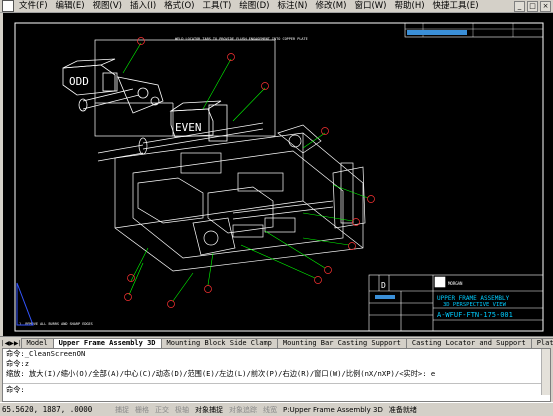  I want to click on command-history-line: 命令:_CleanScreenON, so click(46, 353).